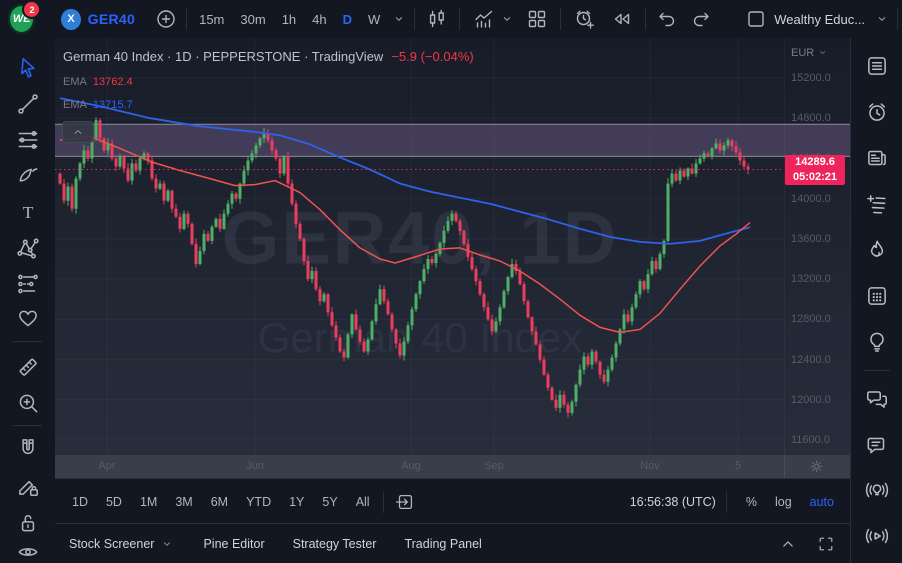 The image size is (902, 563). I want to click on drawing-lock-icon, so click(28, 486).